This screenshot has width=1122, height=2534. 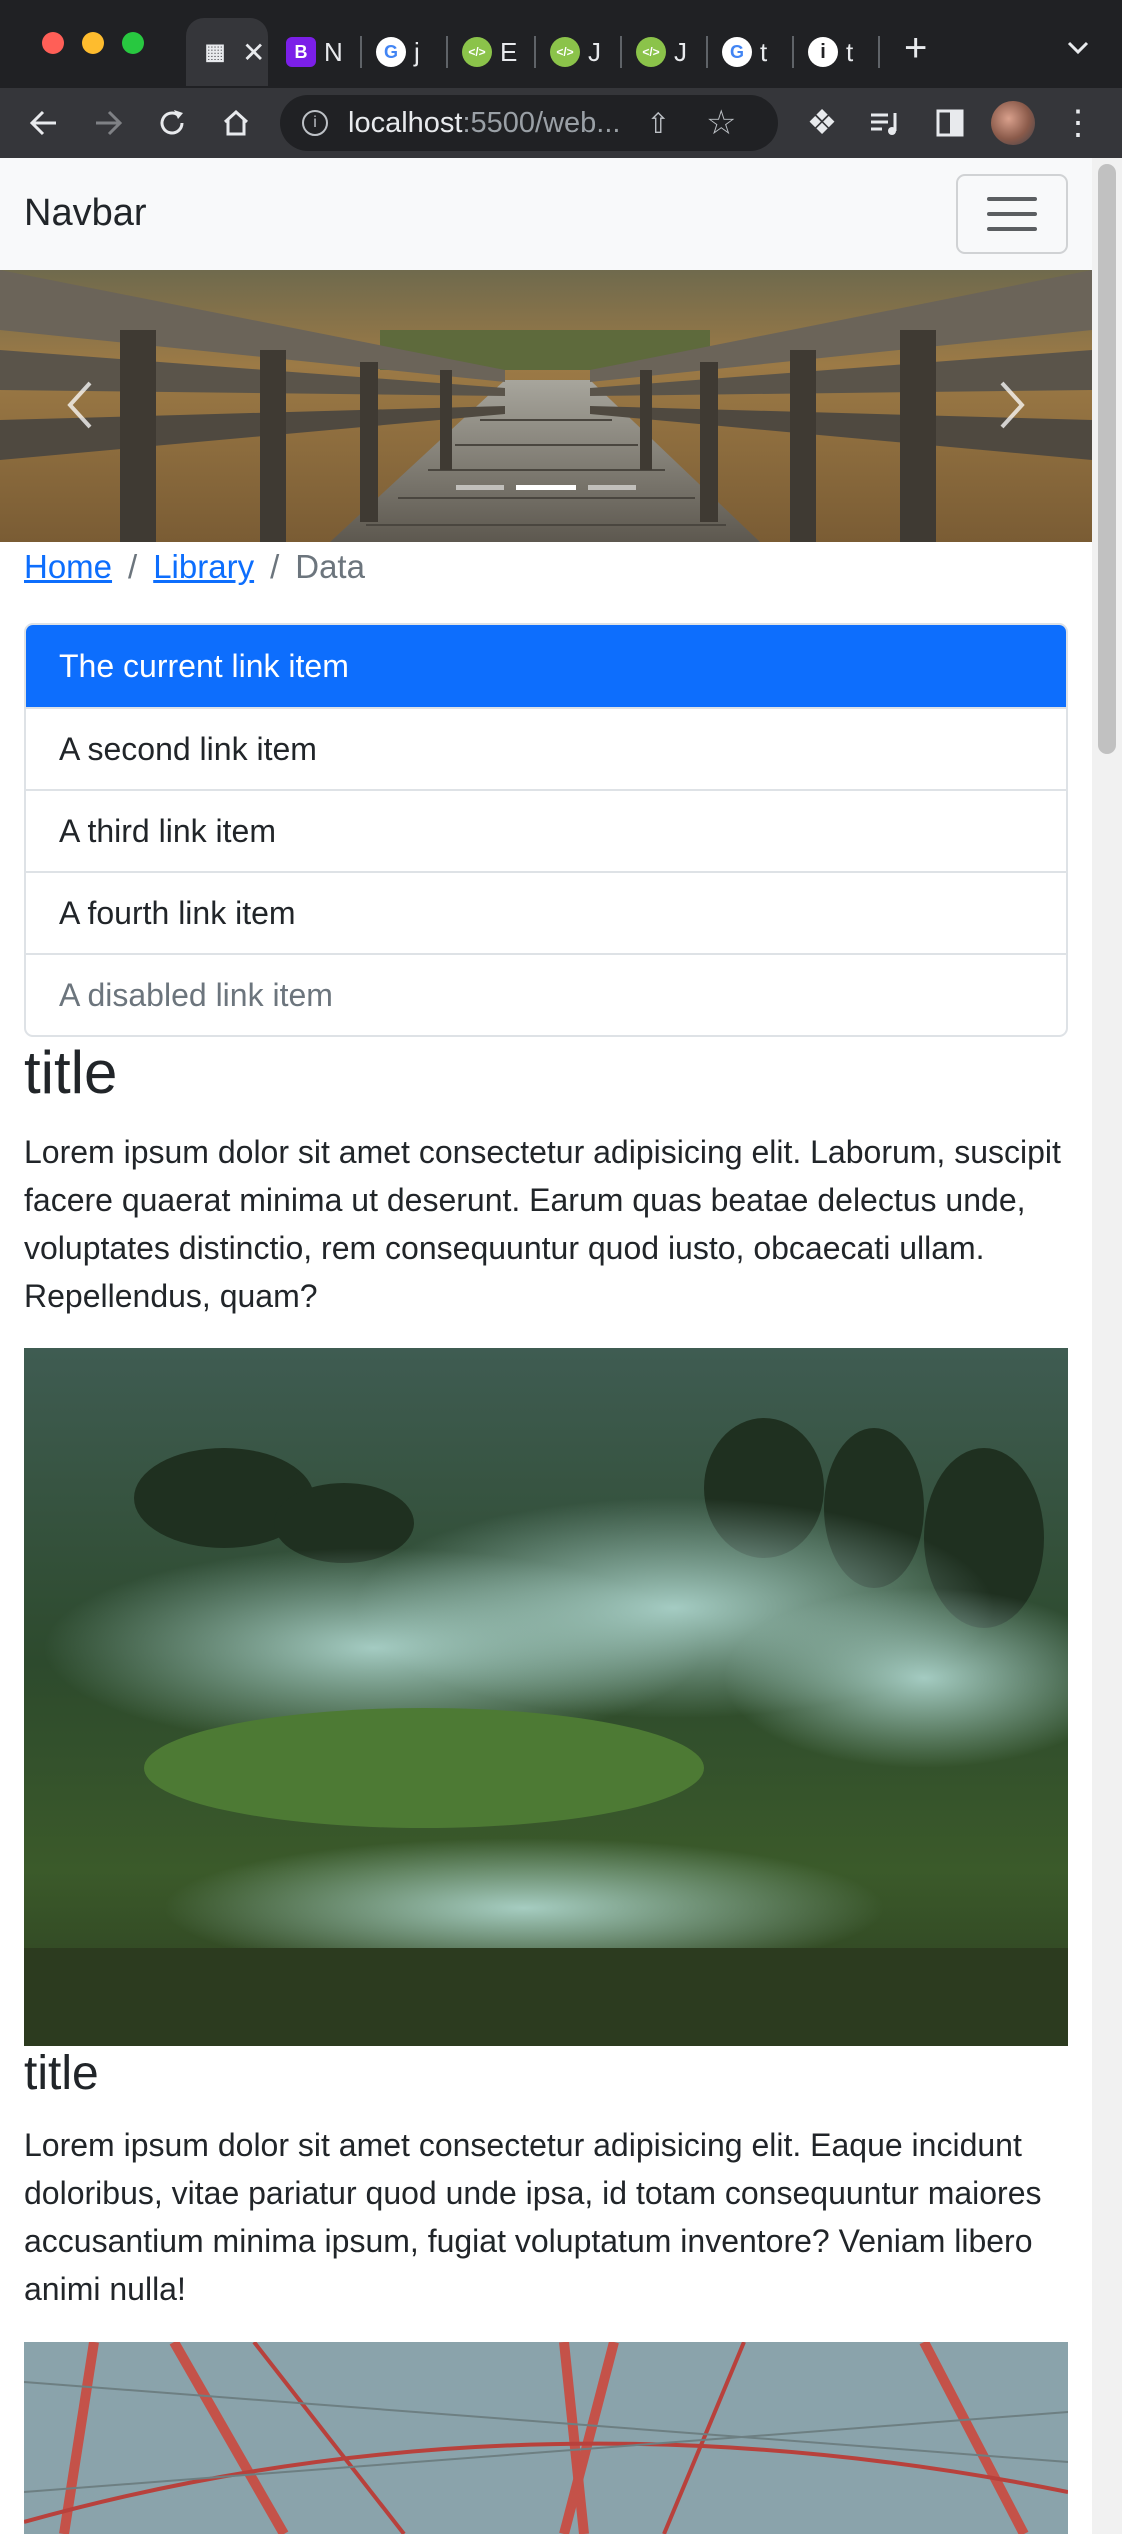 I want to click on browser-menu-icon: ⋮, so click(x=1078, y=123).